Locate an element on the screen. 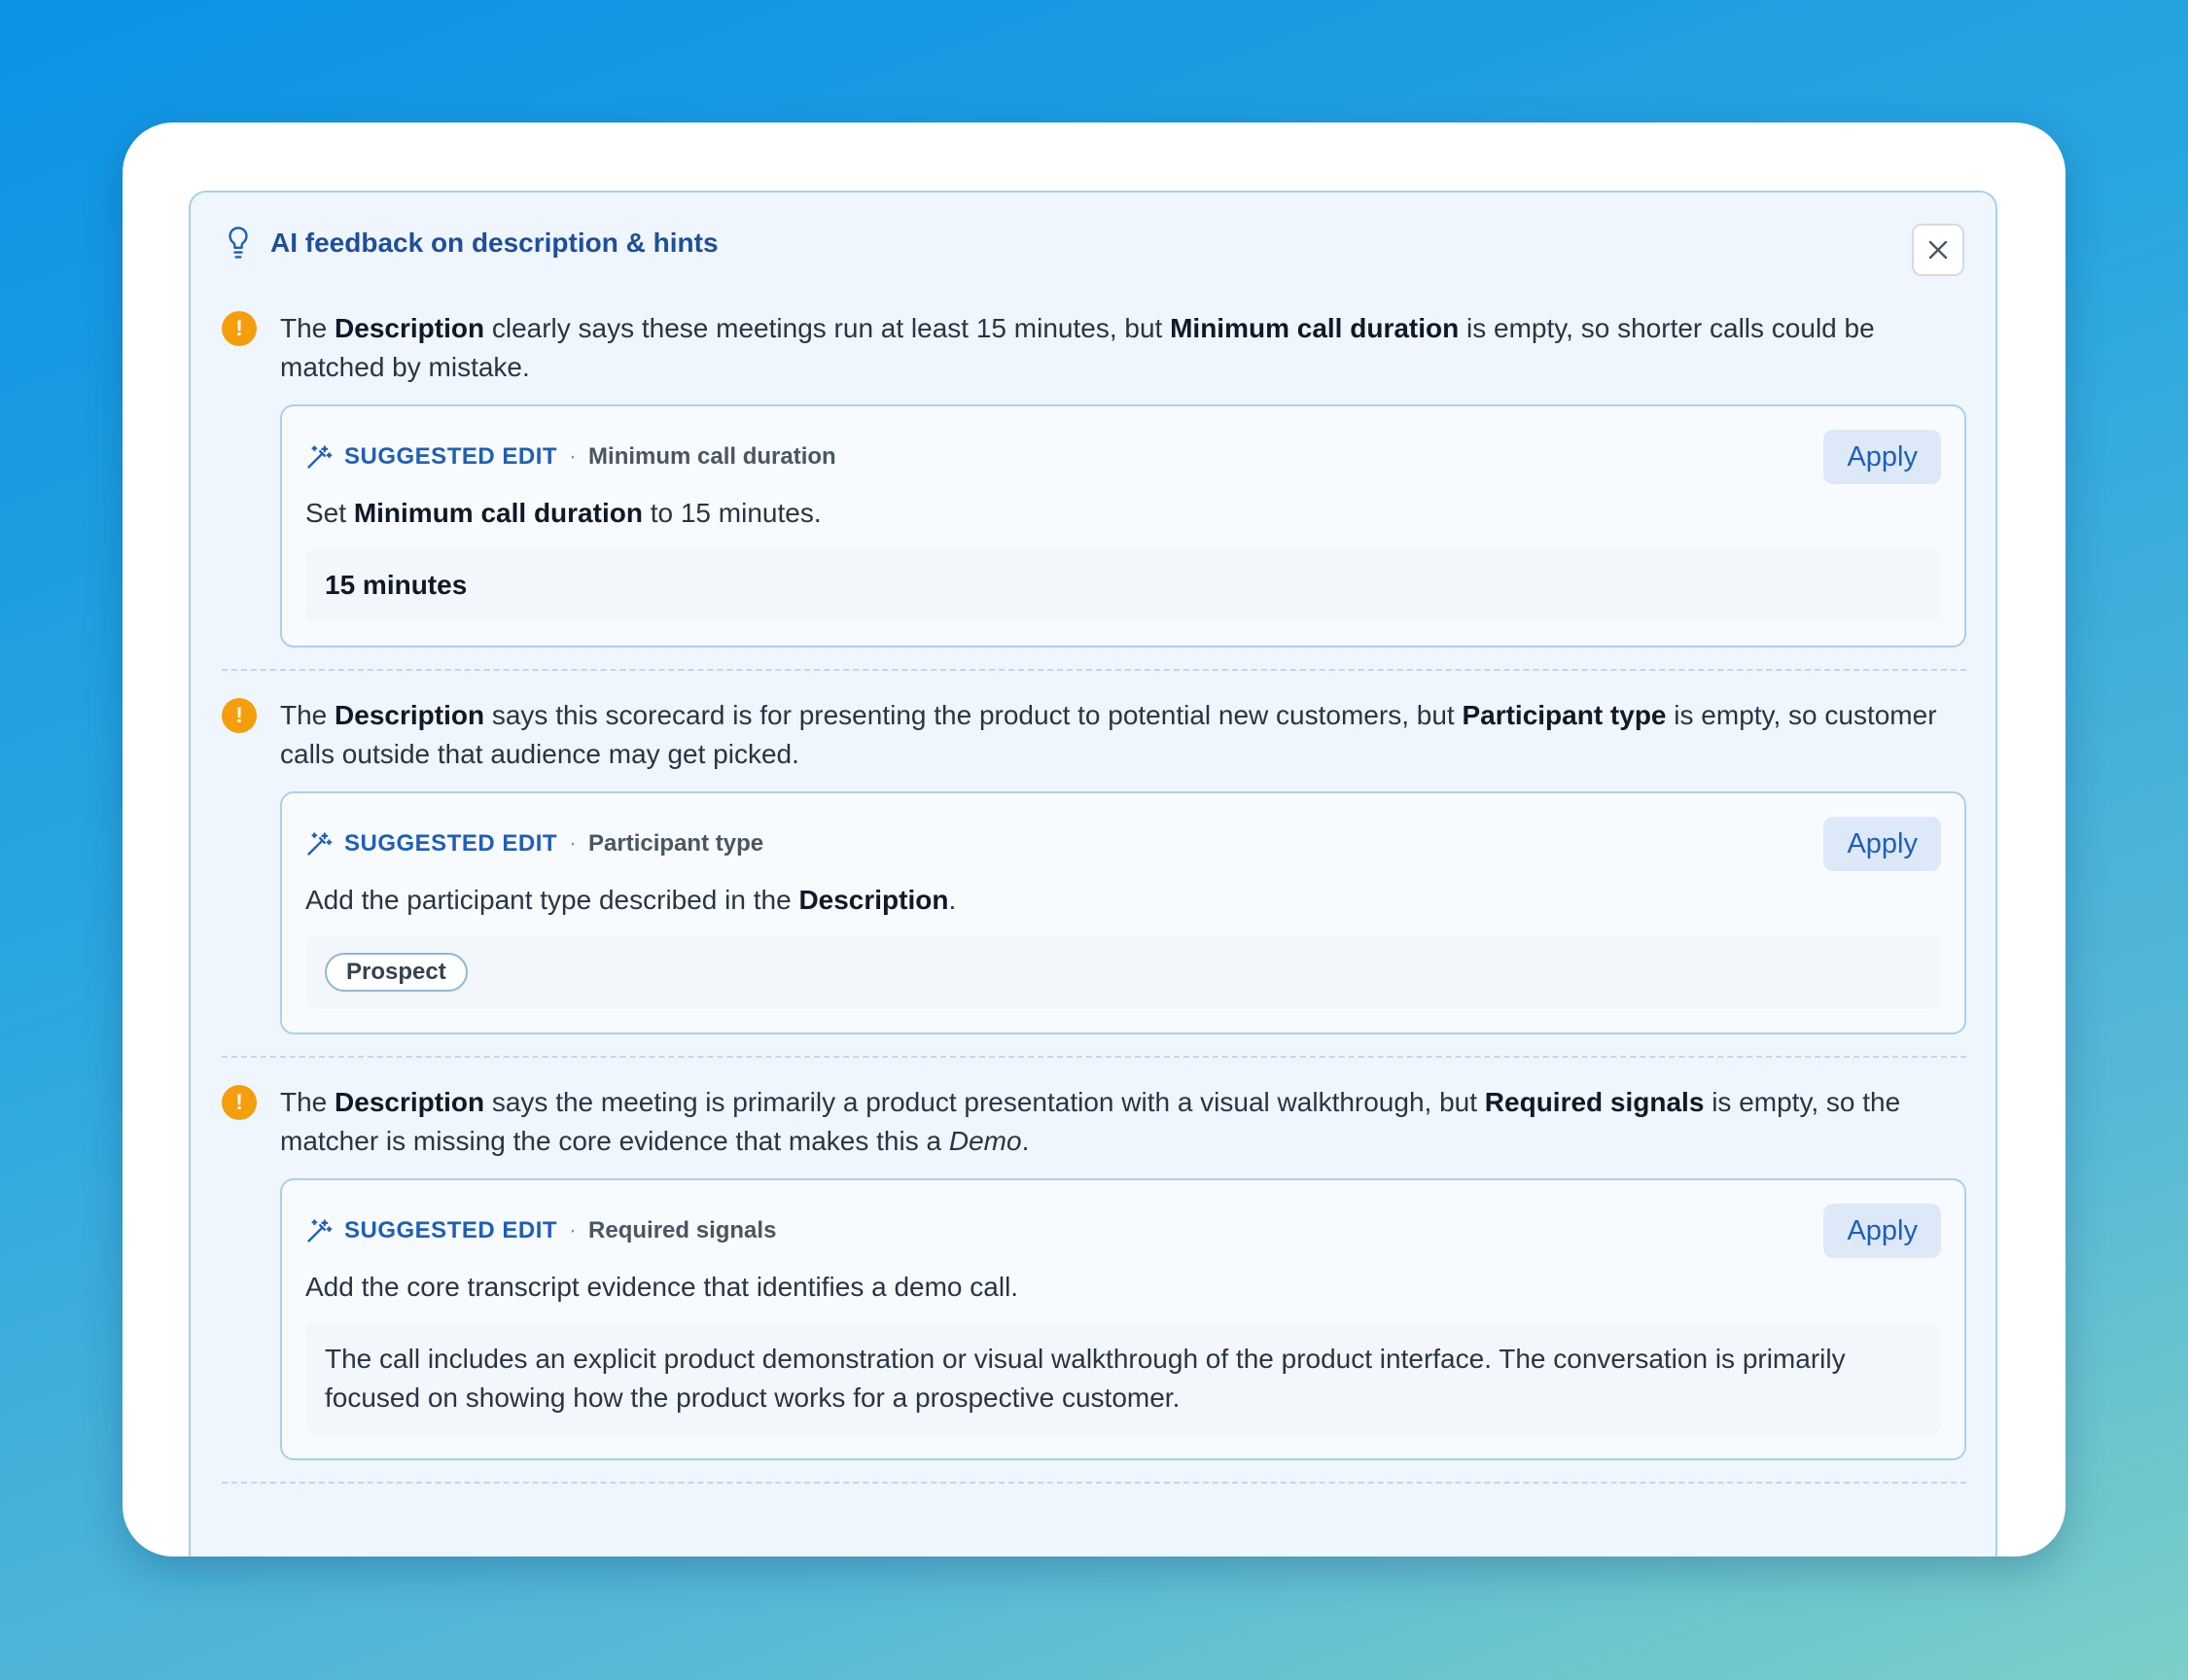  edit-field-name: Minimum call duration is located at coordinates (712, 456).